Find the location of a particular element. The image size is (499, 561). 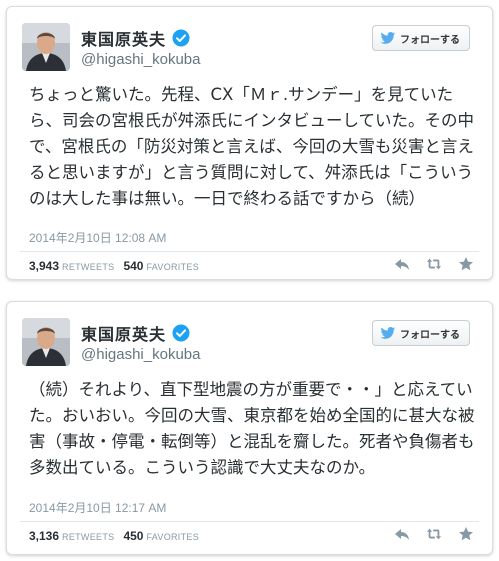

favorite-count-stat: 450 FAVORITES is located at coordinates (161, 536).